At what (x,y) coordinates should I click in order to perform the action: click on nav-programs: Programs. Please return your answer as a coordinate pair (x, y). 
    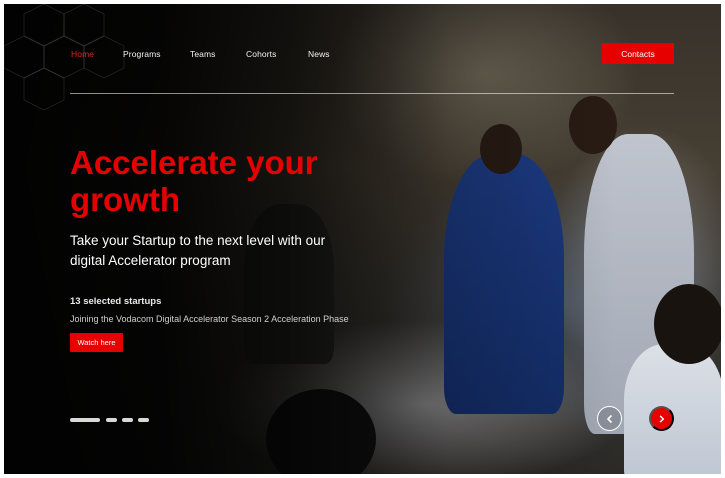
    Looking at the image, I should click on (142, 54).